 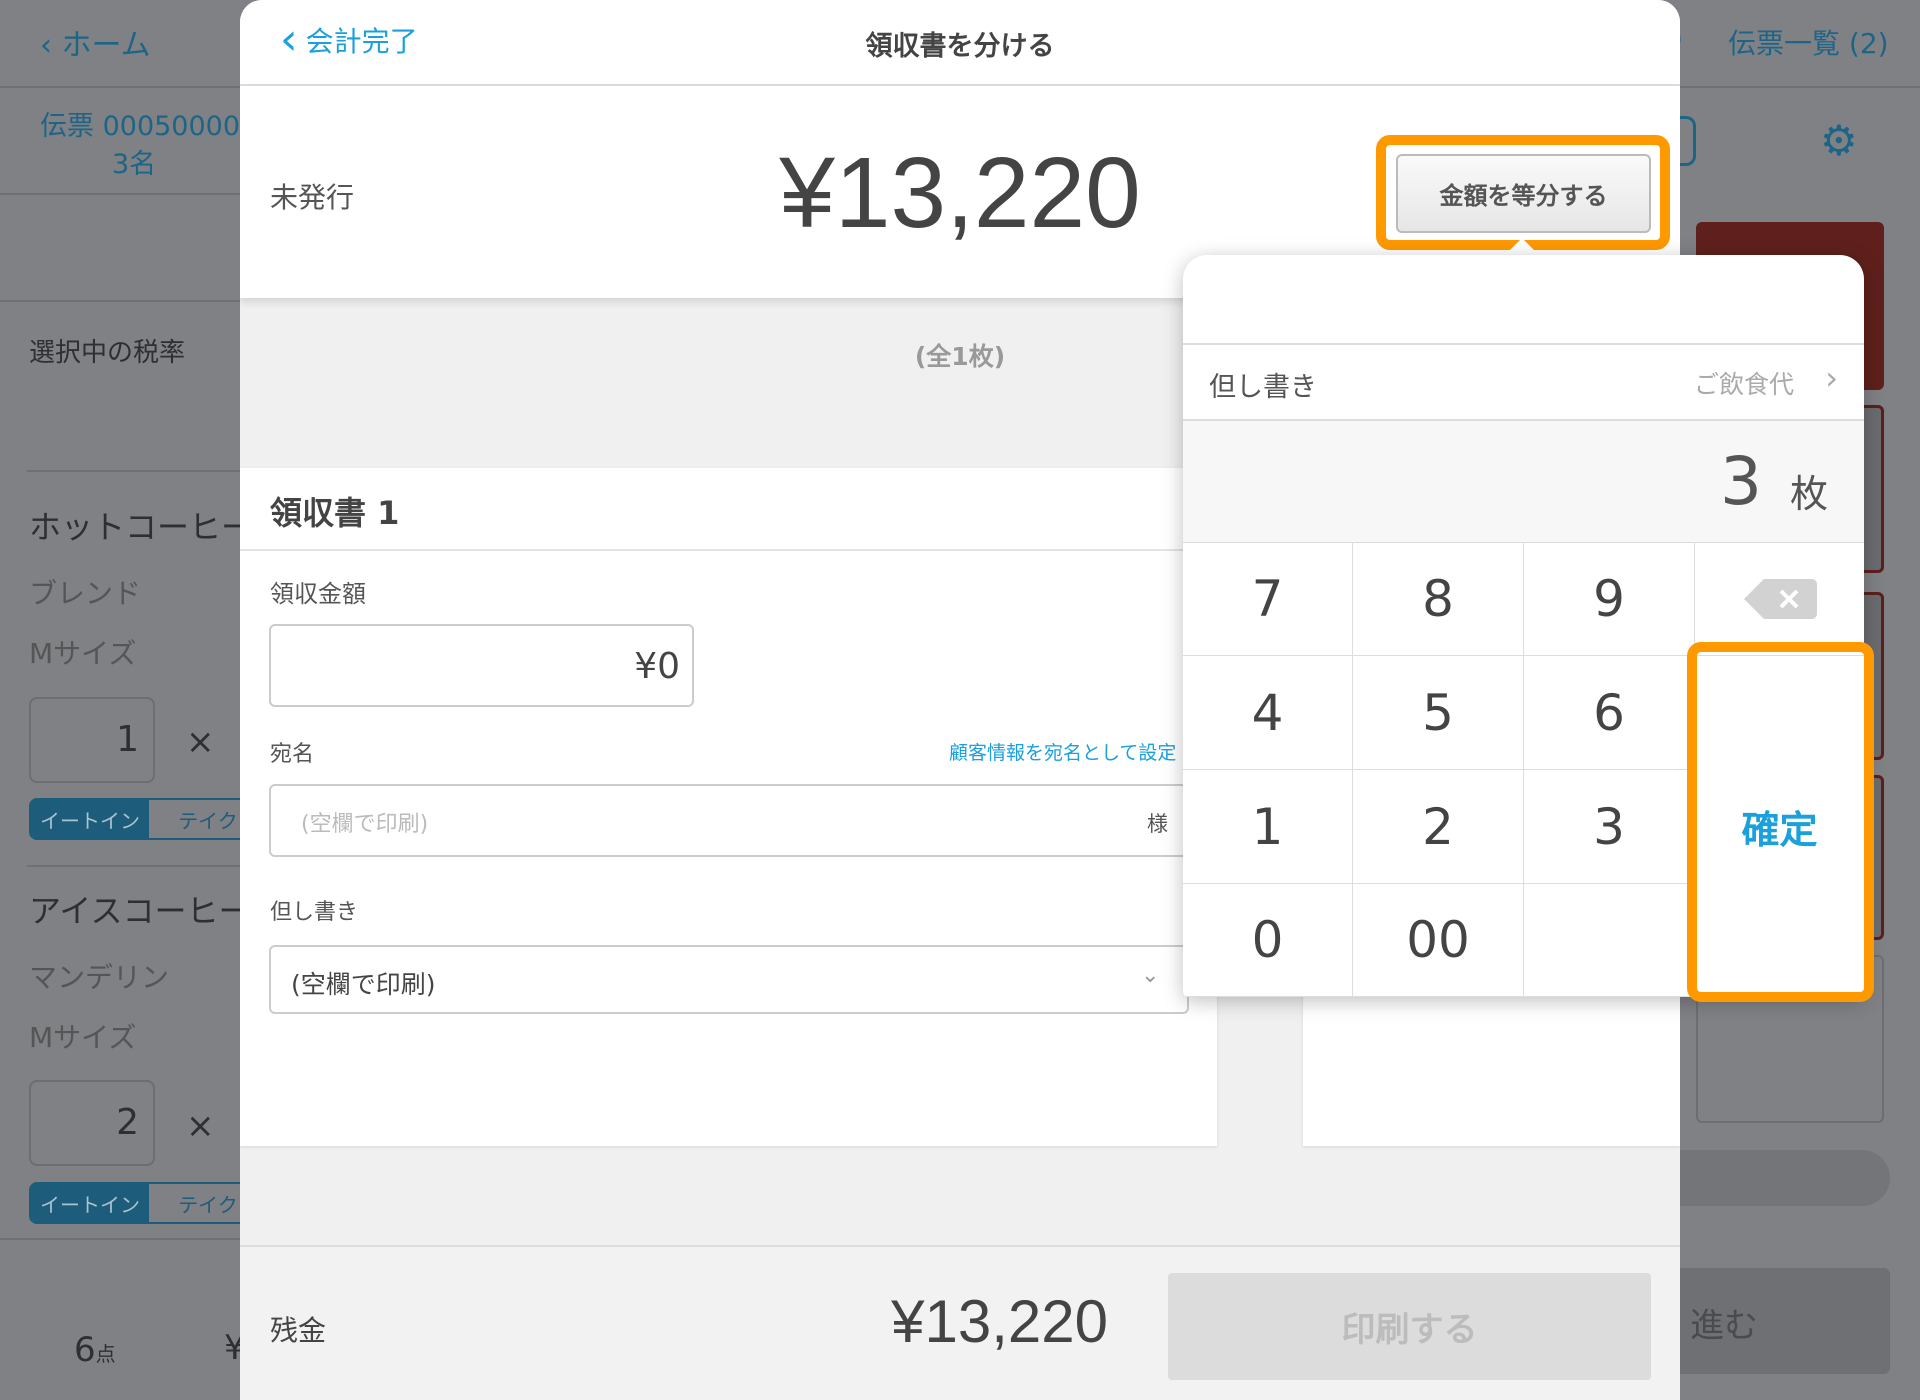 What do you see at coordinates (292, 754) in the screenshot?
I see `addressee-label: 宛名` at bounding box center [292, 754].